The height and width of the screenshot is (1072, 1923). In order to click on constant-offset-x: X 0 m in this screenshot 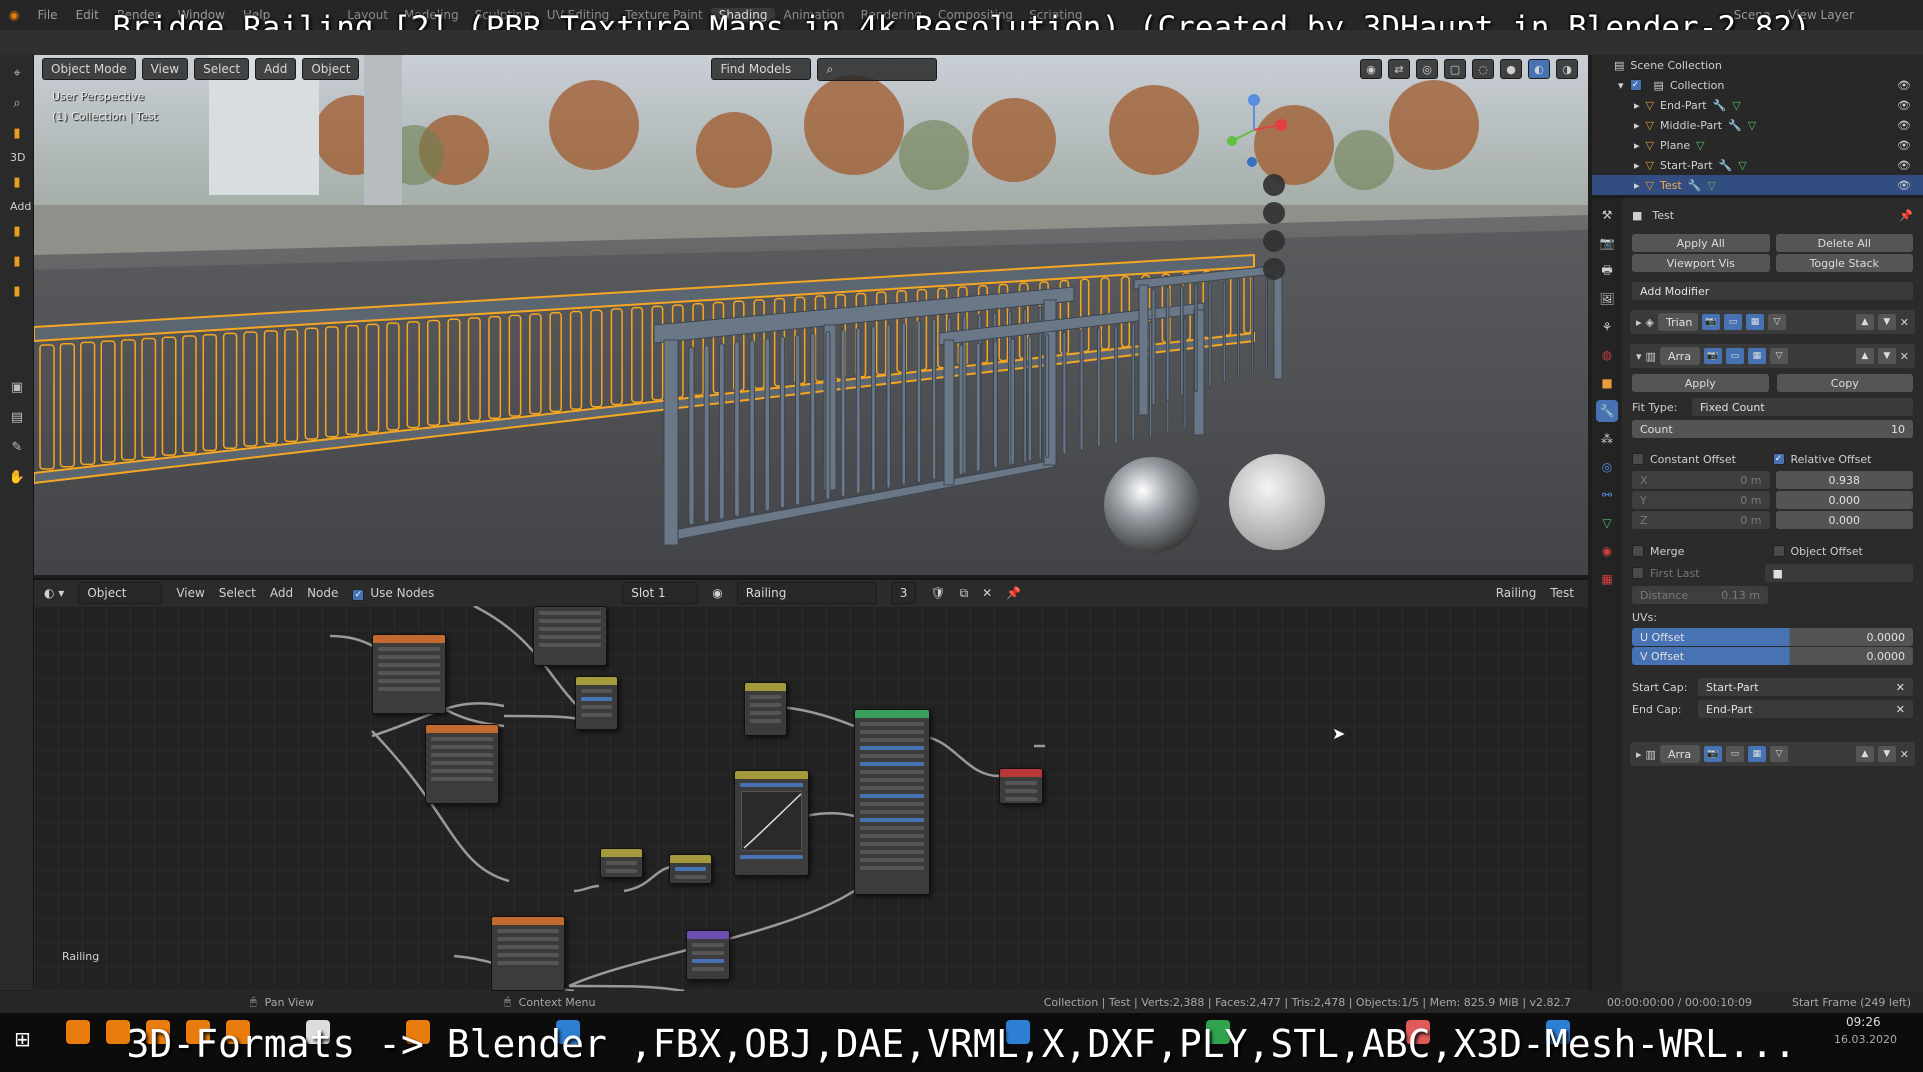, I will do `click(1701, 480)`.